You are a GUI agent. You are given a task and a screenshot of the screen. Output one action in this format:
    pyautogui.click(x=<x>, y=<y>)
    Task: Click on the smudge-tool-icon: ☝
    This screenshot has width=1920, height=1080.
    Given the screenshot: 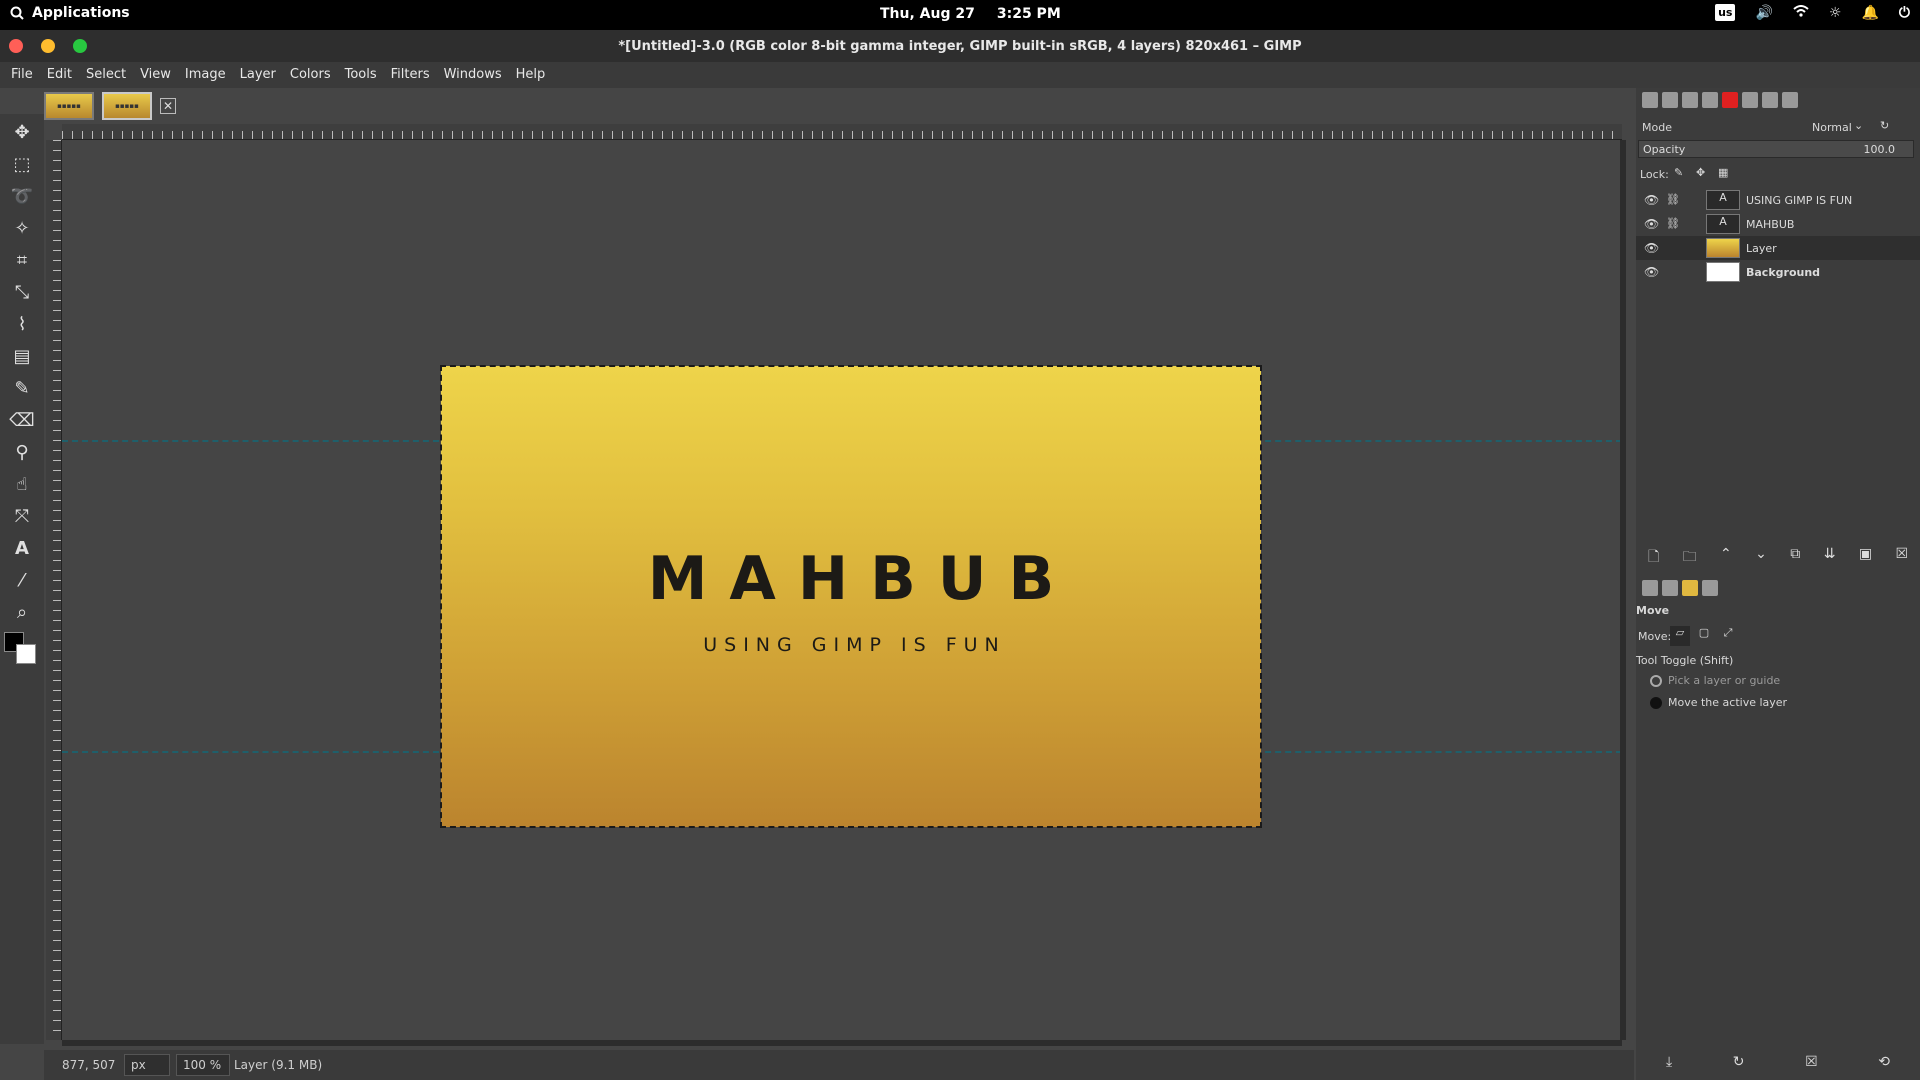 What is the action you would take?
    pyautogui.click(x=22, y=484)
    